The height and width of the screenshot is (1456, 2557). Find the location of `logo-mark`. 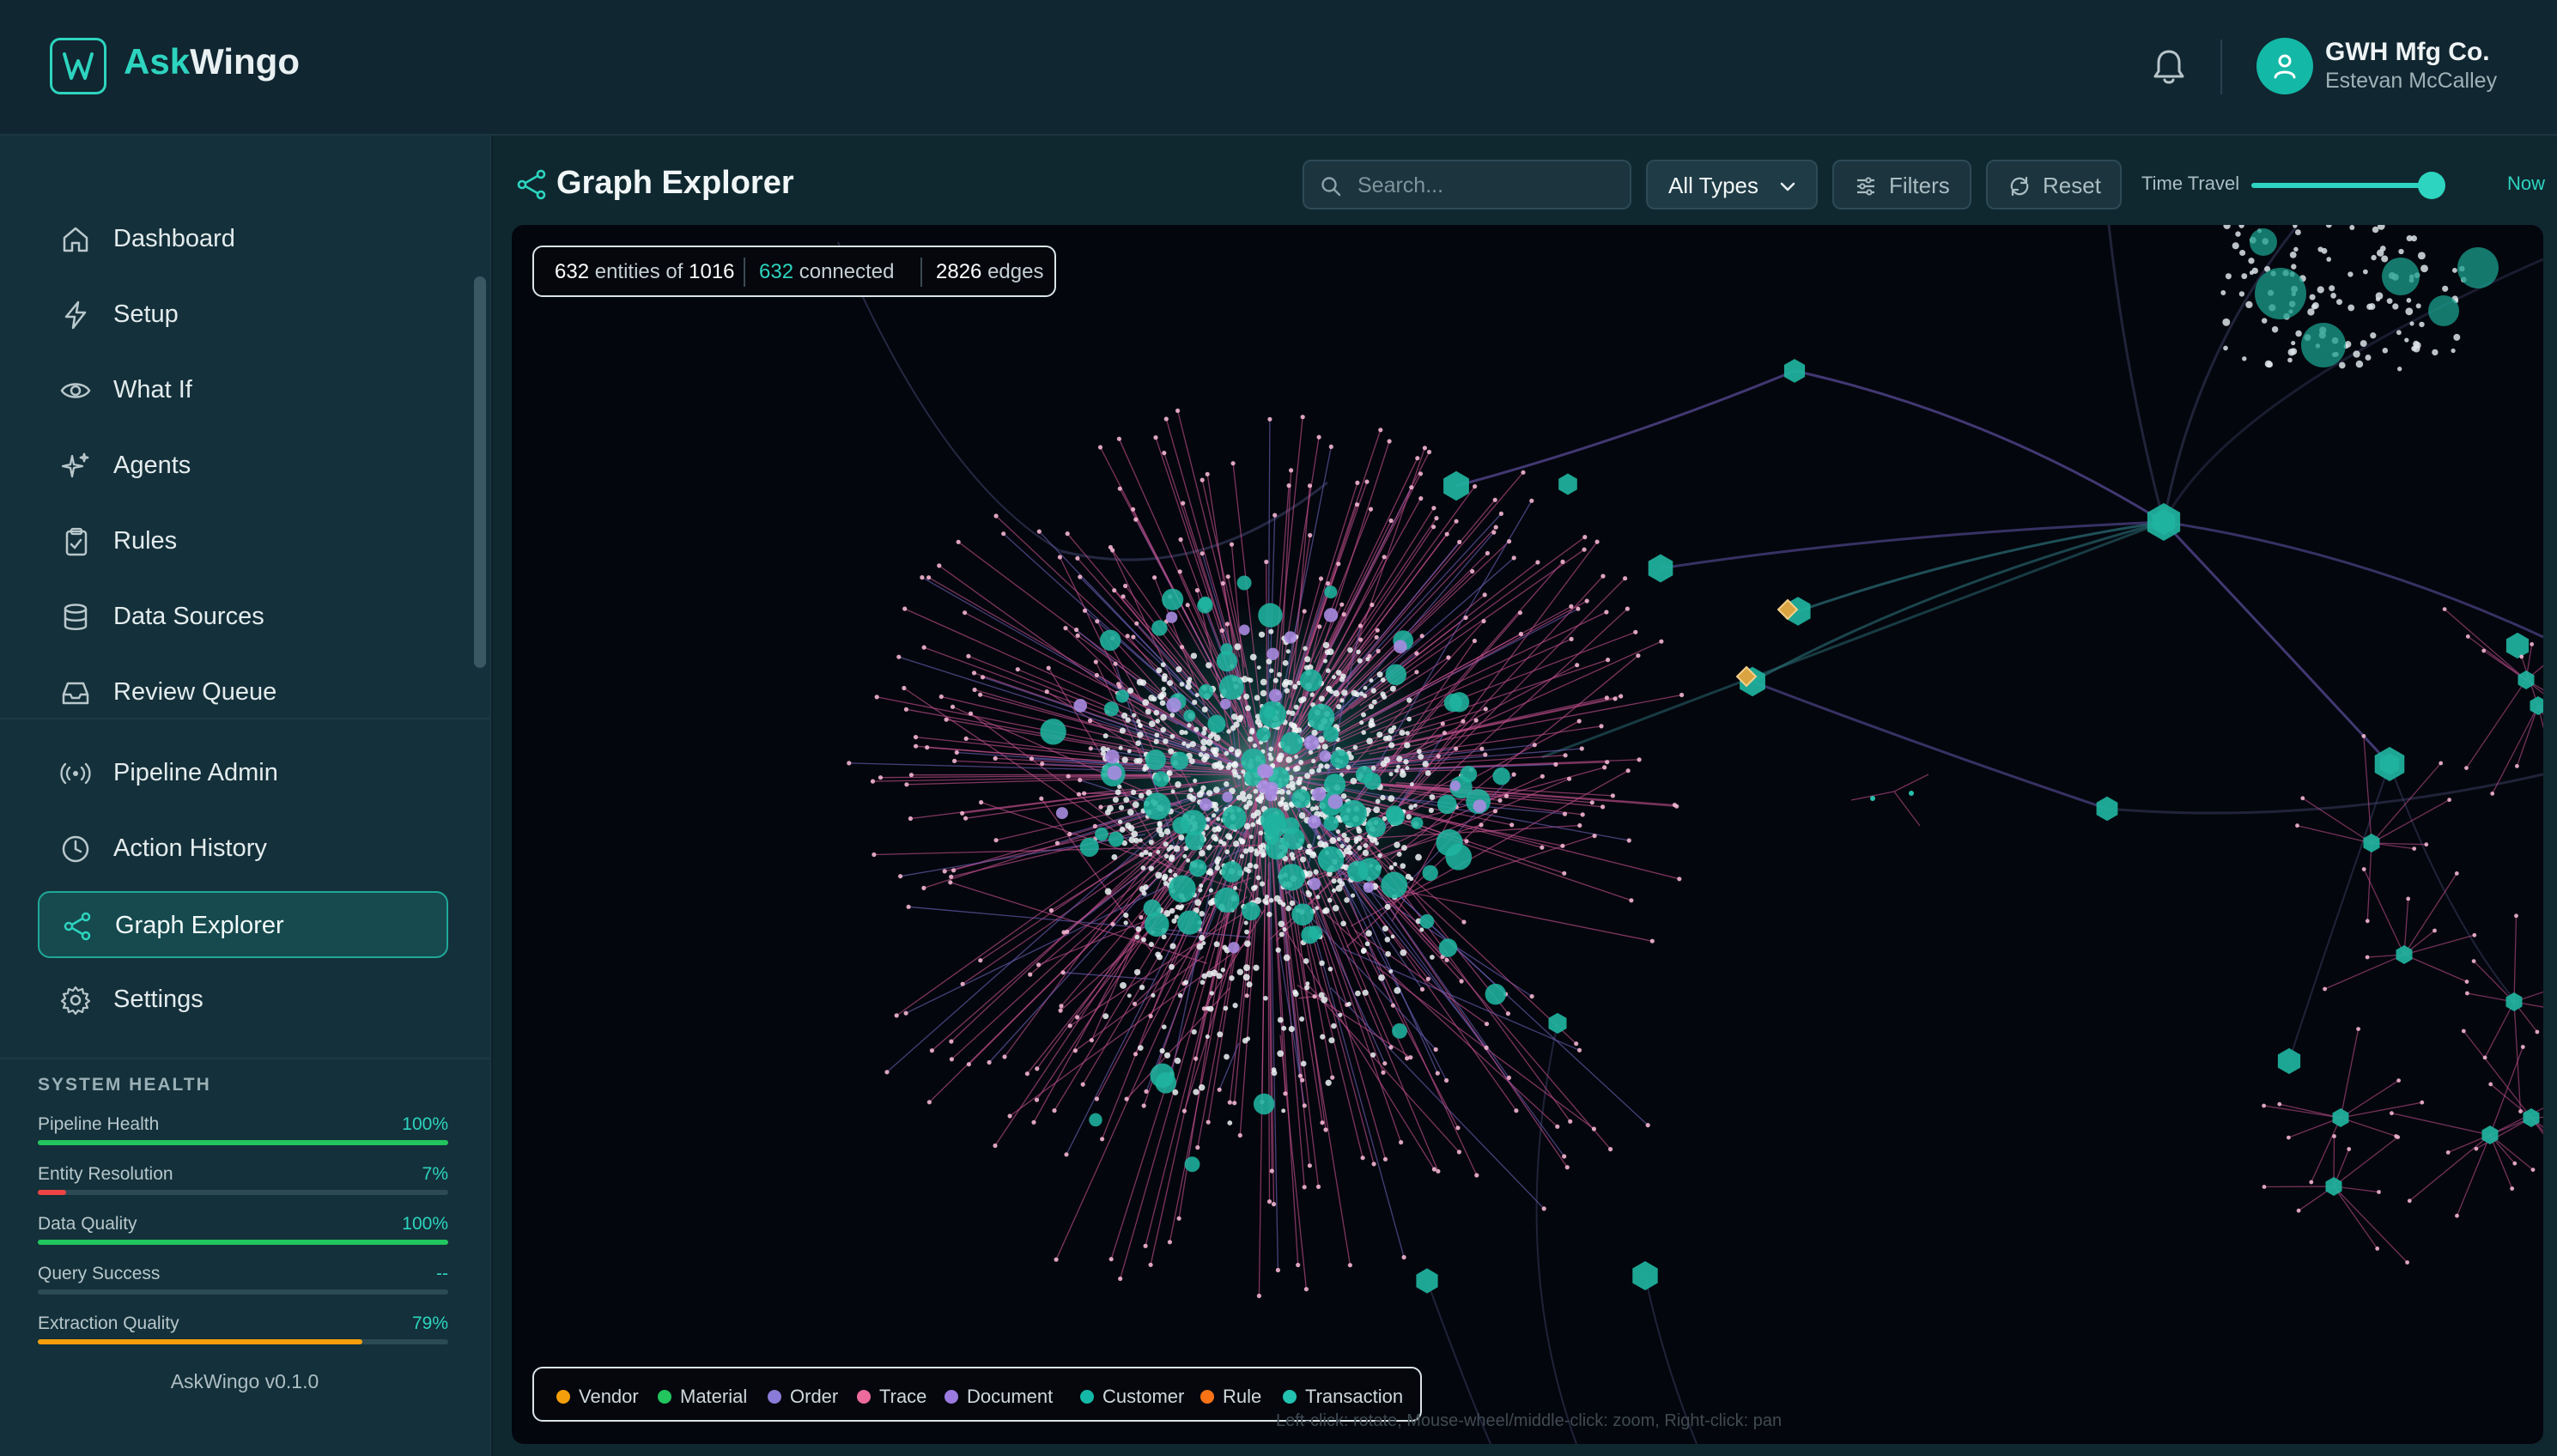

logo-mark is located at coordinates (78, 66).